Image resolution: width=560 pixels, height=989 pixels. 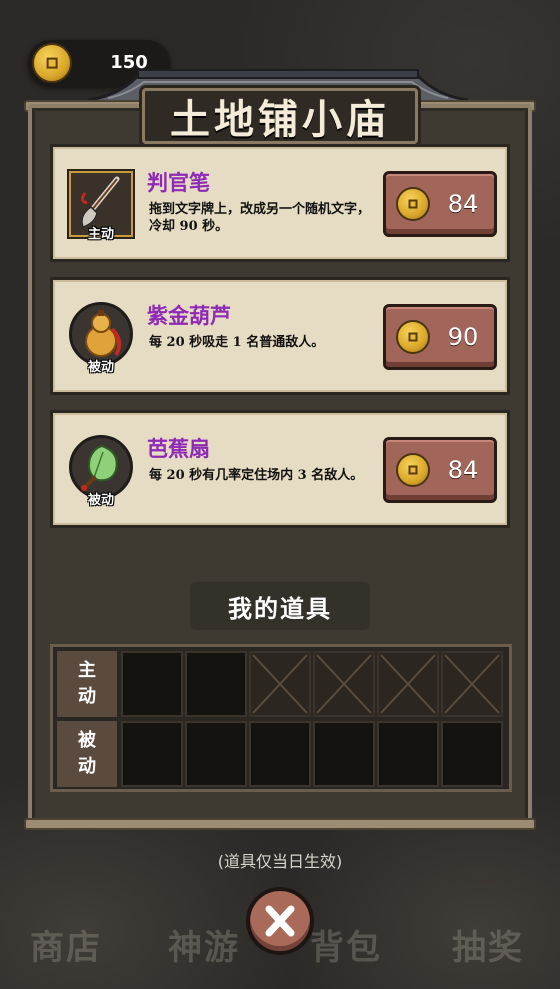 I want to click on nav-lottery: 抽奖, so click(x=488, y=948).